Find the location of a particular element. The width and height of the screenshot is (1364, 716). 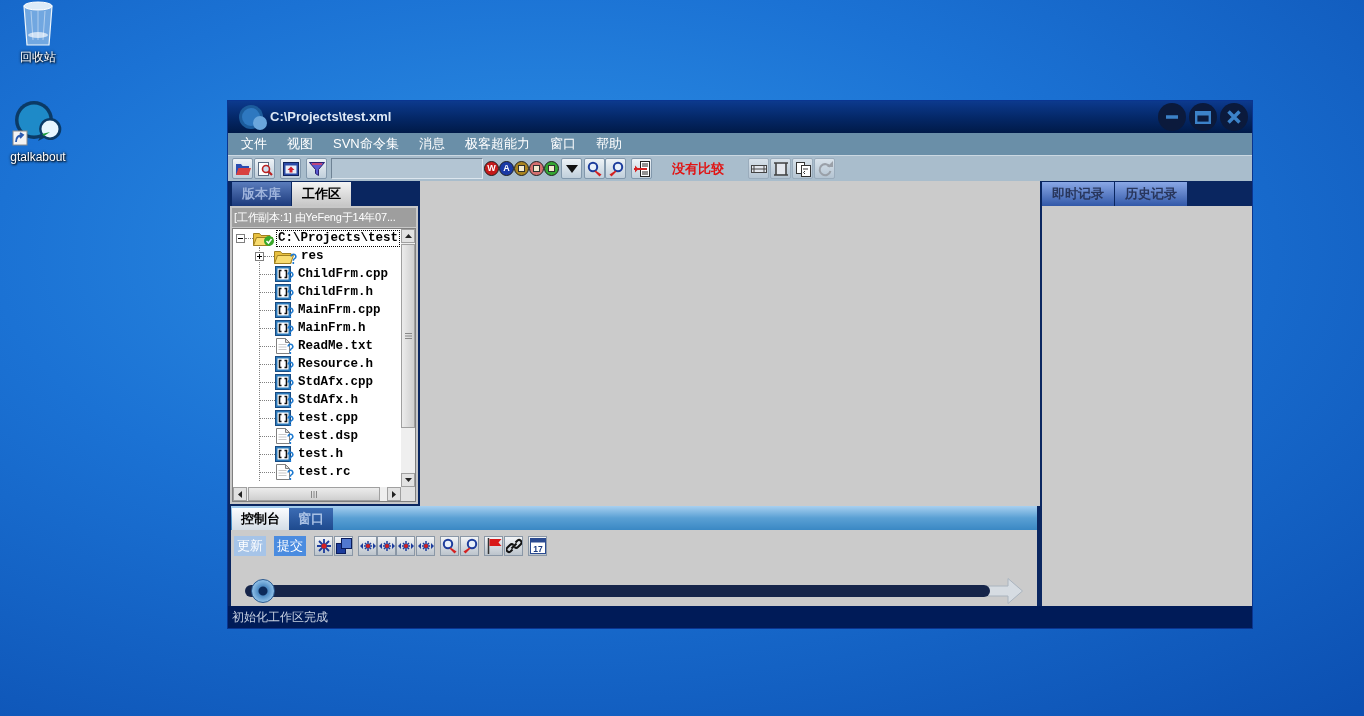

dropdown-button is located at coordinates (571, 168).